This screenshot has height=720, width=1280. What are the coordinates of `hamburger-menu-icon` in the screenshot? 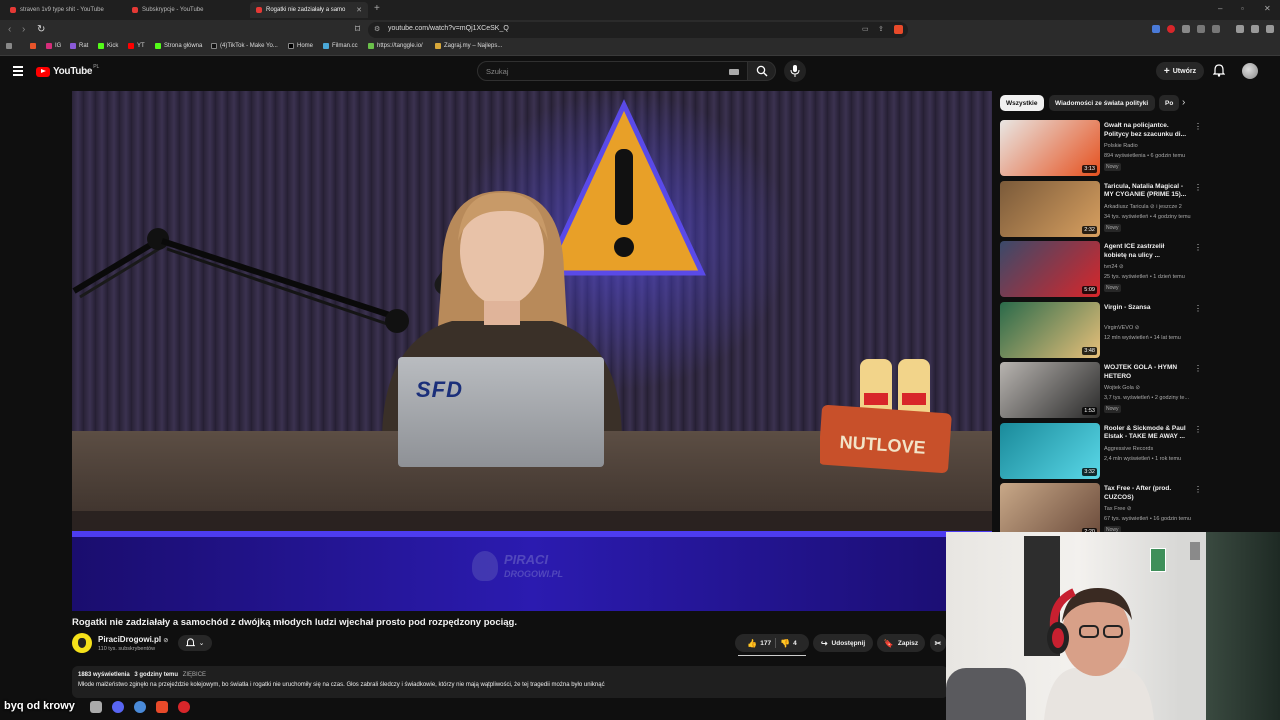 It's located at (18, 71).